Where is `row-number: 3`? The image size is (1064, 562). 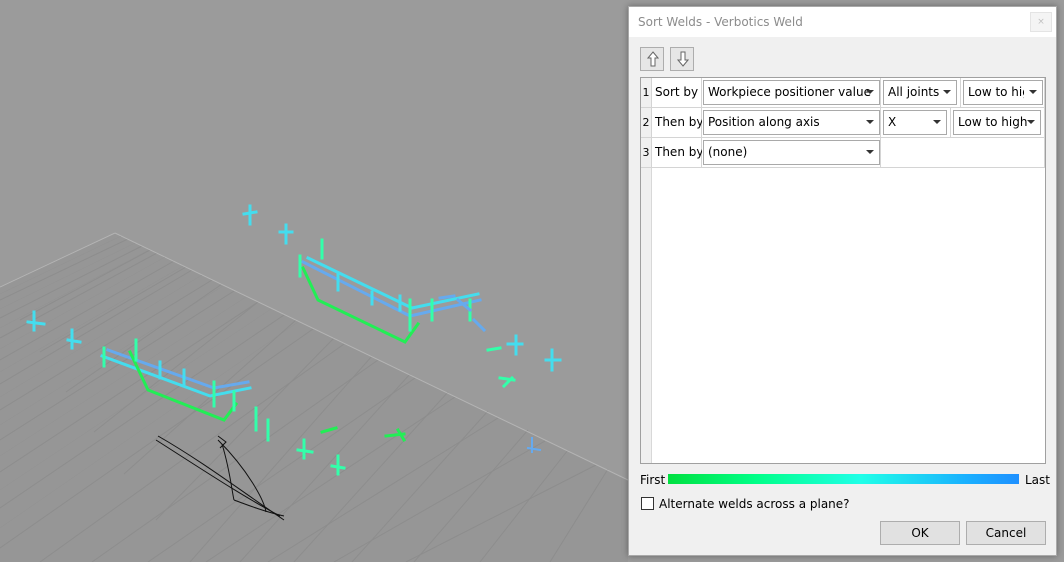 row-number: 3 is located at coordinates (646, 153).